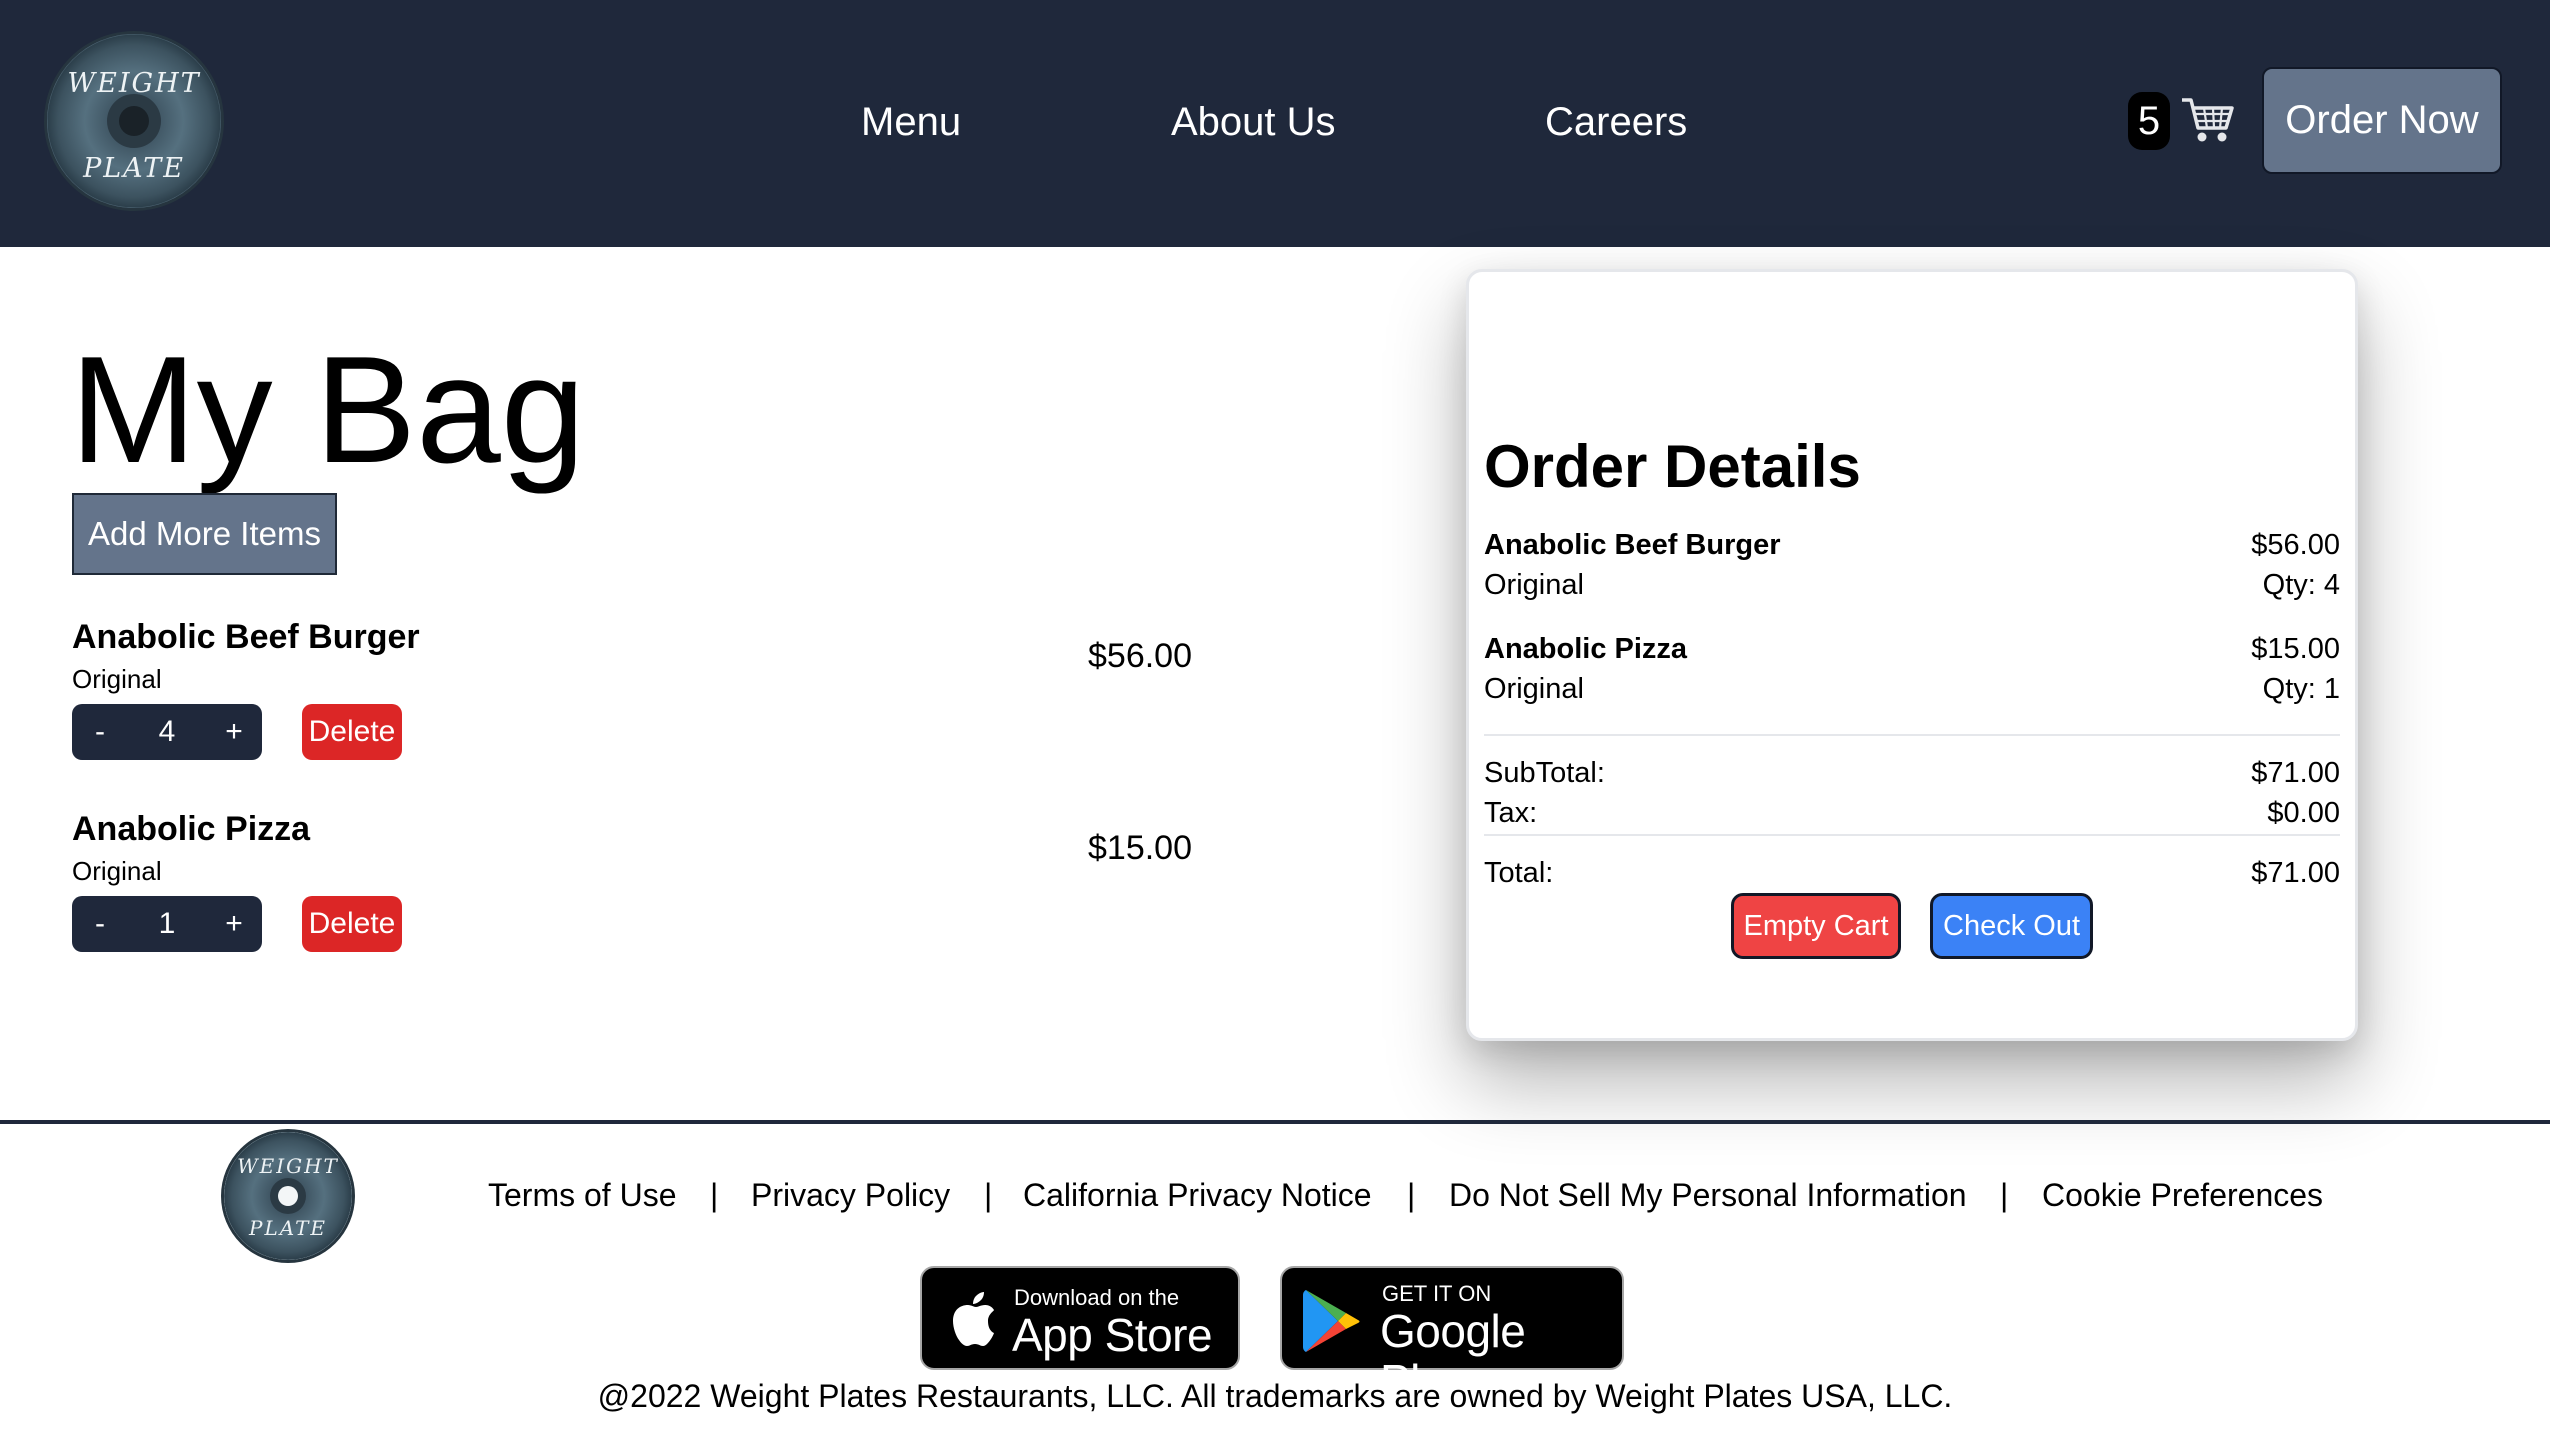 The width and height of the screenshot is (2550, 1433). Describe the element at coordinates (1197, 1195) in the screenshot. I see `footer-link-california-privacy: California Privacy Notice` at that location.